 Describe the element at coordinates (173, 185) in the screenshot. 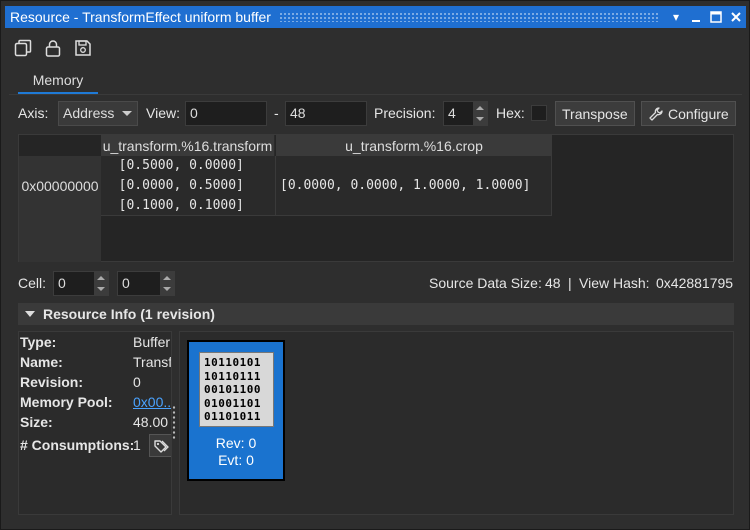

I see `transform-row-1: [0.0000, 0.5000]` at that location.